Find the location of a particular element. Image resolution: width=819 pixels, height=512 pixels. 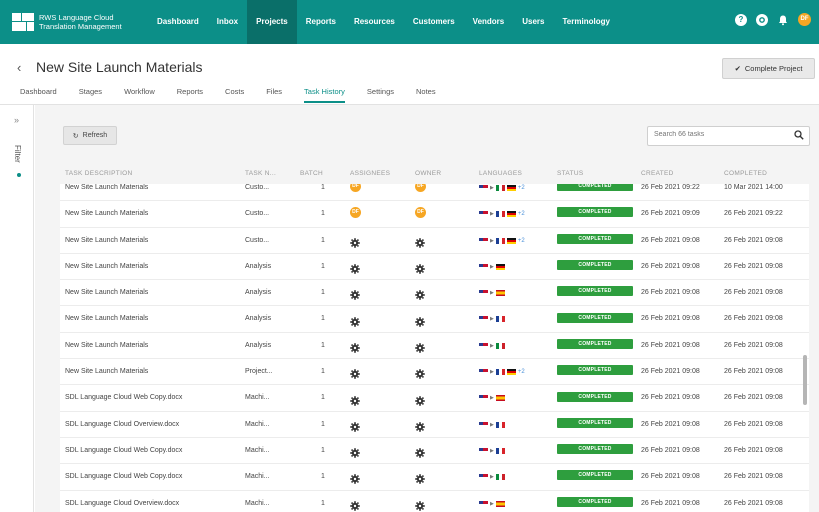

languages-cell: ▶ is located at coordinates (492, 501).